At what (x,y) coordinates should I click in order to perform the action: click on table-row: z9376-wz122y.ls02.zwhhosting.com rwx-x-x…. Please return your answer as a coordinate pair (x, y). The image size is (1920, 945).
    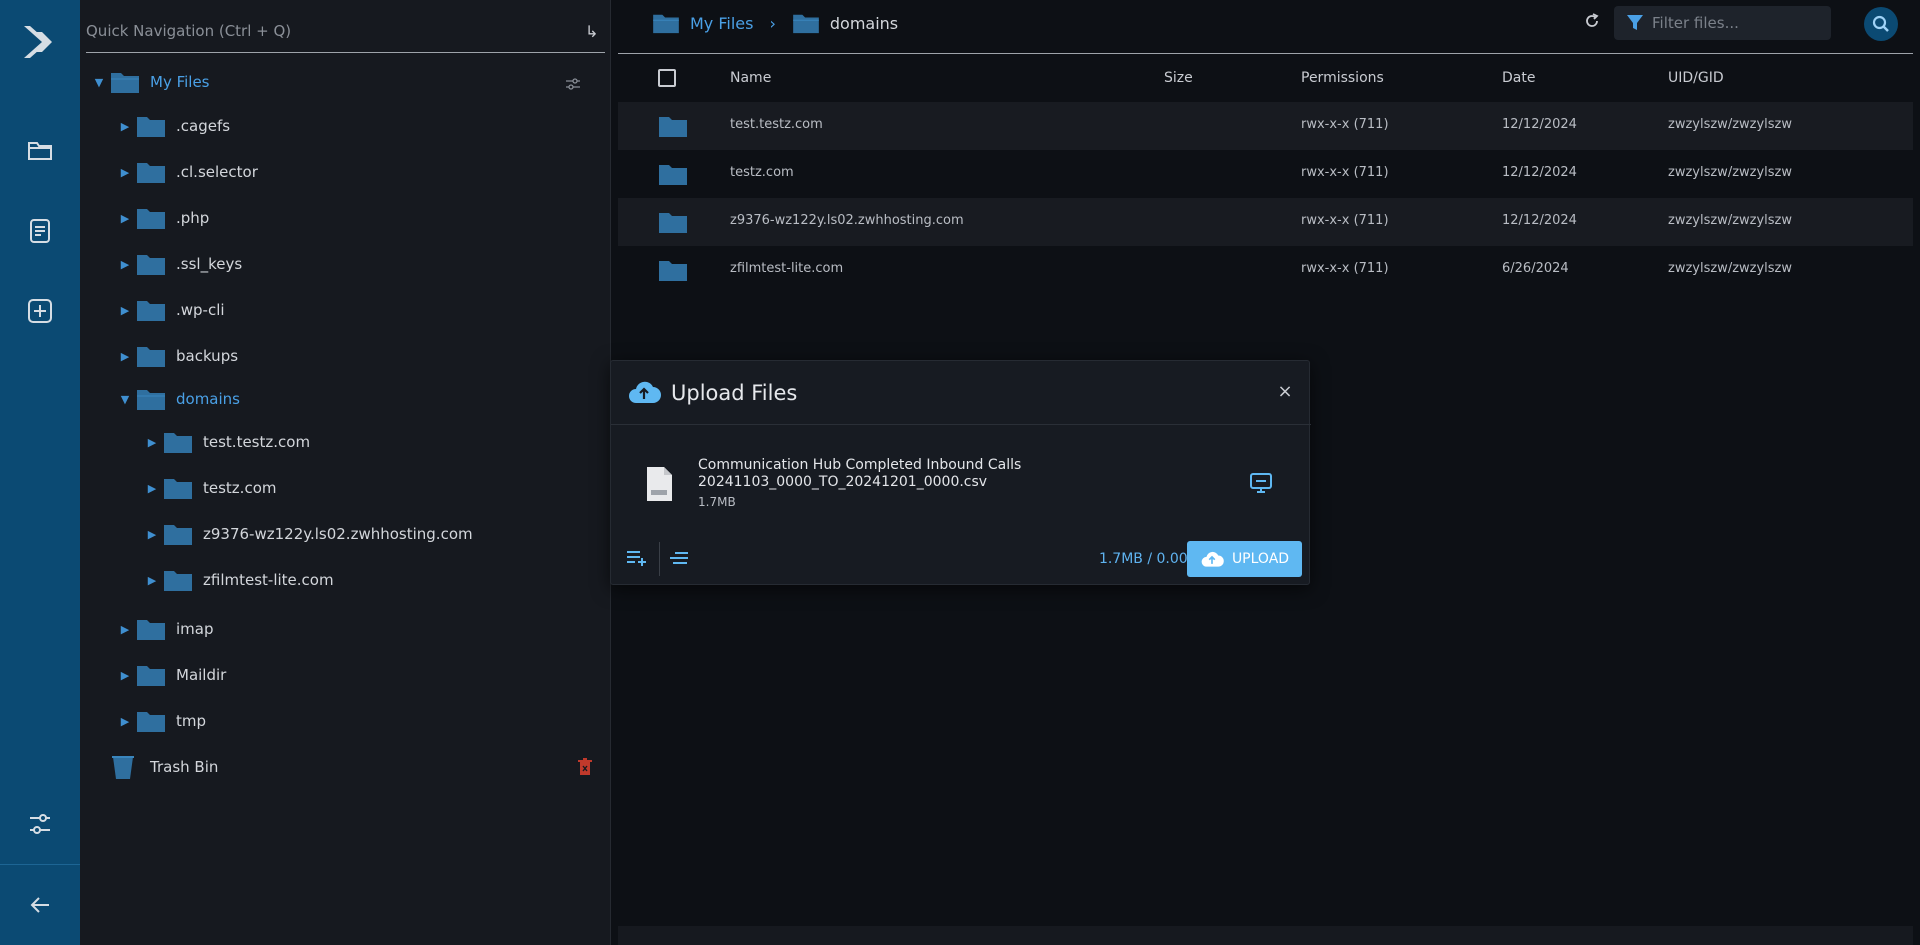
    Looking at the image, I should click on (1265, 222).